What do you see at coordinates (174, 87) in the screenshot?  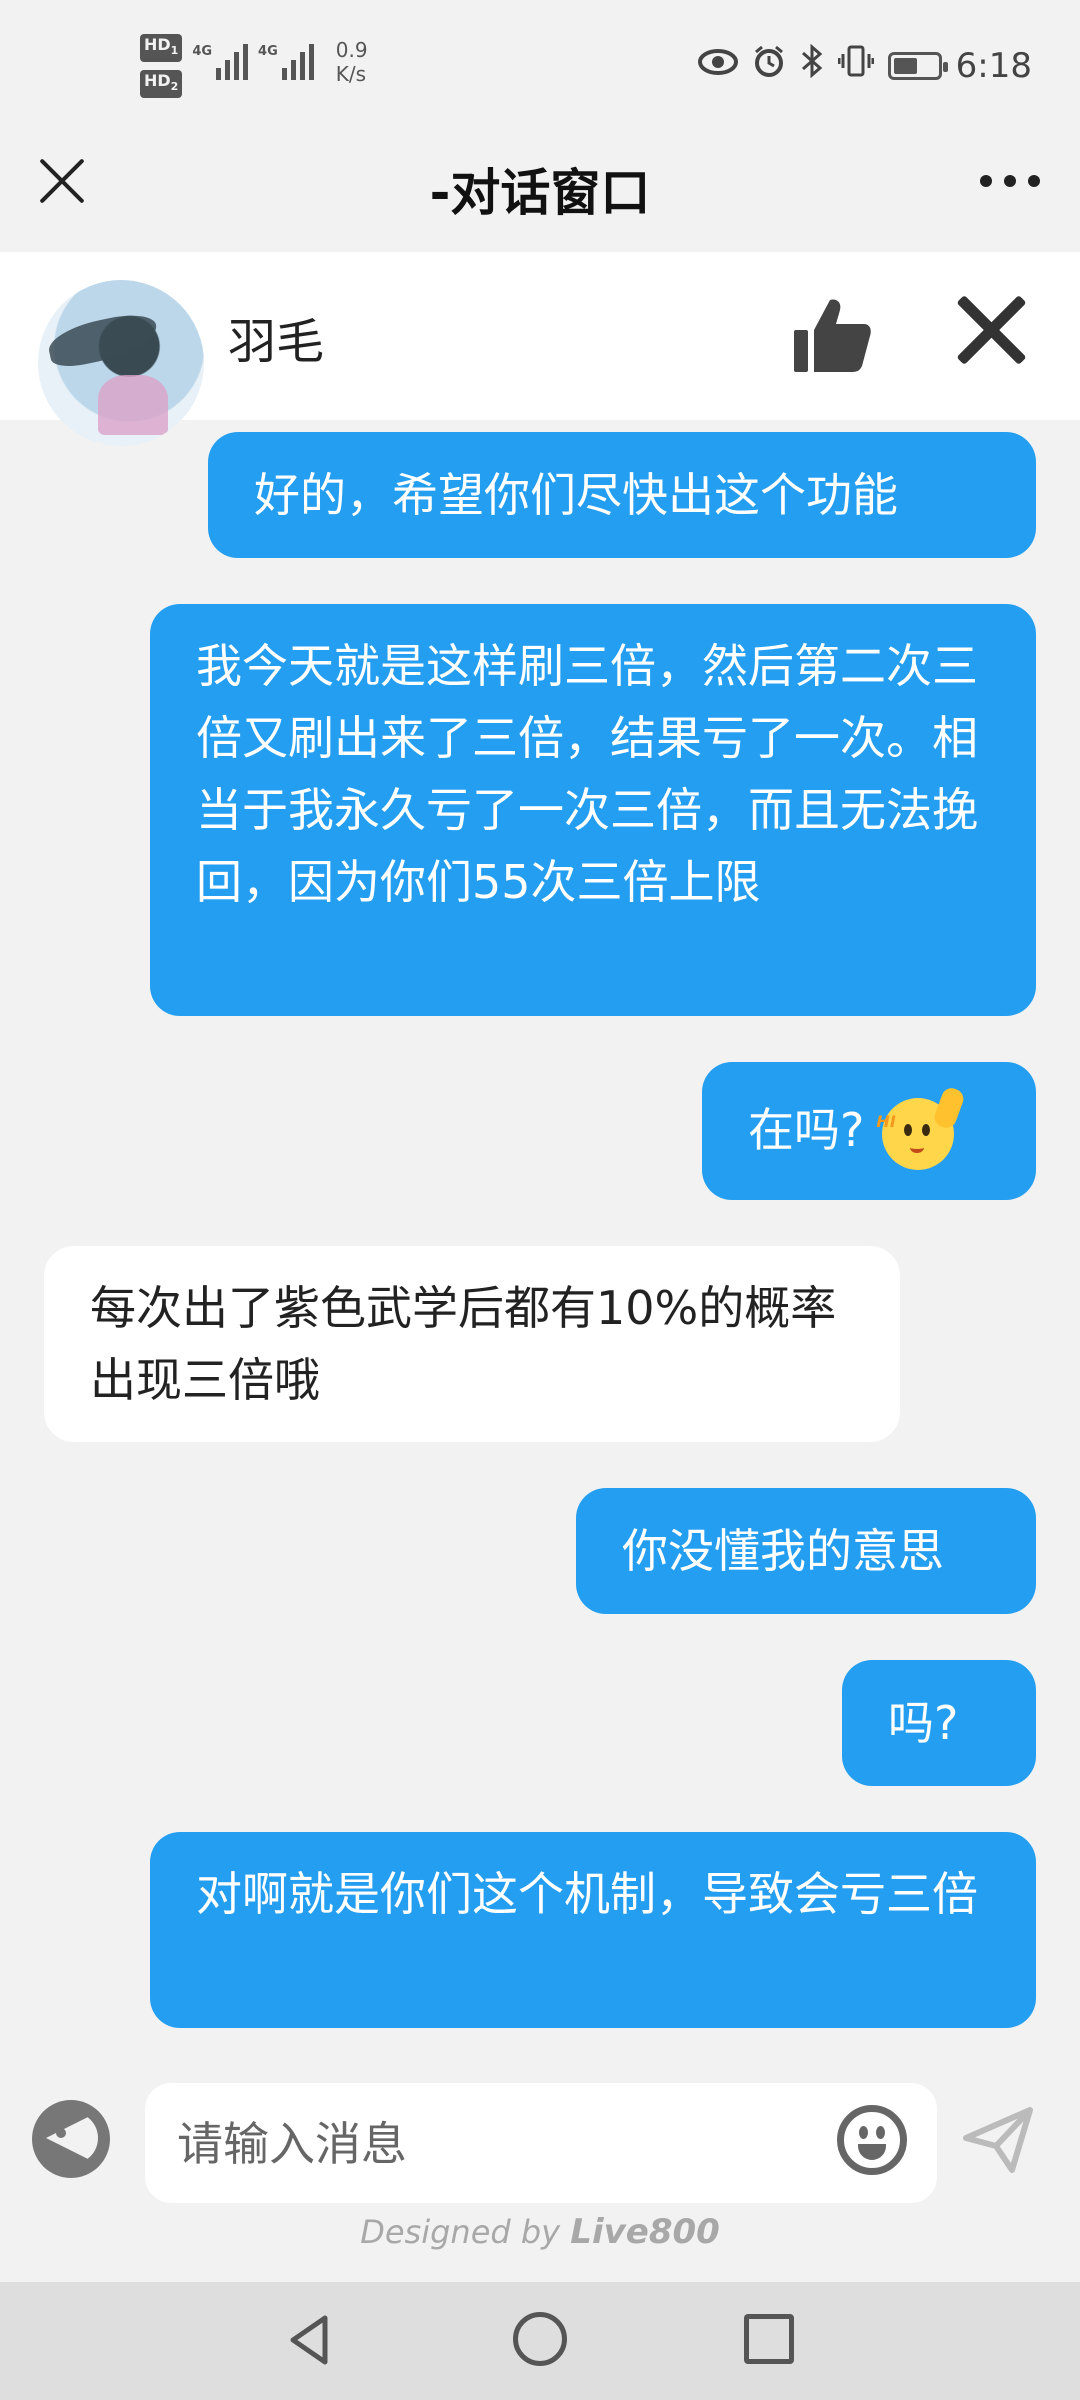 I see `hd2-sub: 2` at bounding box center [174, 87].